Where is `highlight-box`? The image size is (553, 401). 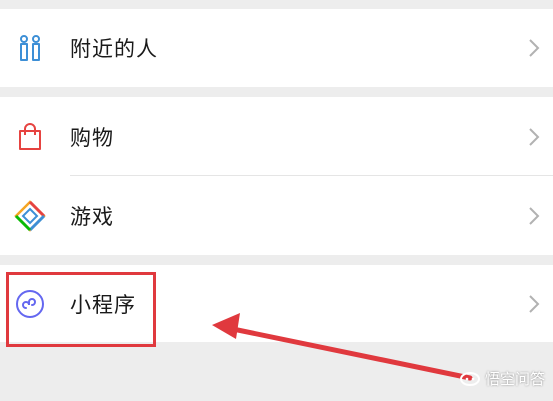
highlight-box is located at coordinates (81, 309).